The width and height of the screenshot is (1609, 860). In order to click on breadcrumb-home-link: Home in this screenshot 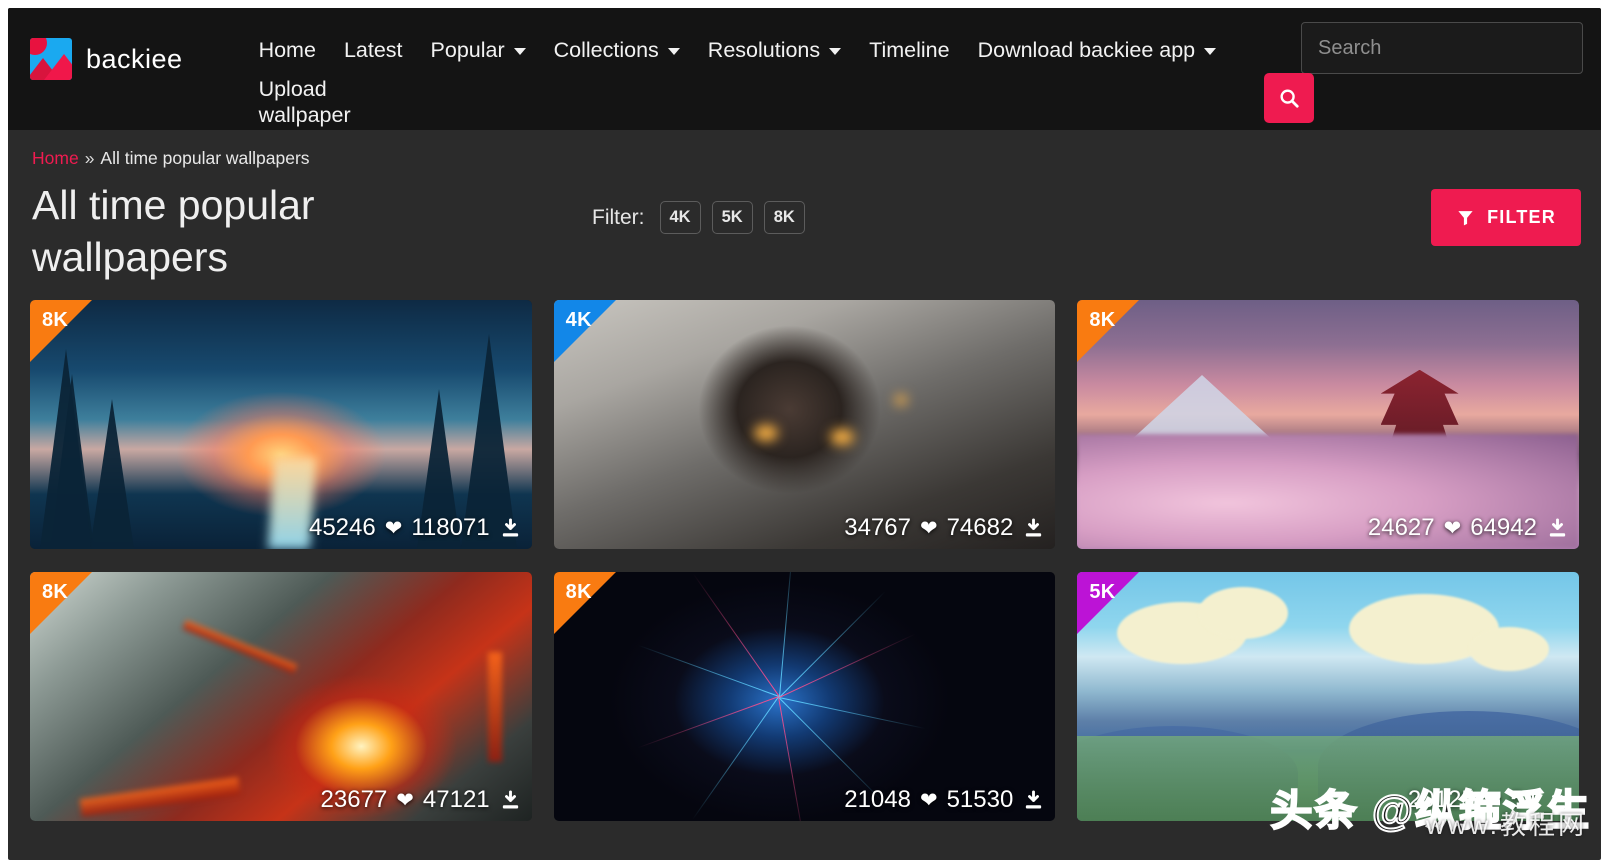, I will do `click(55, 158)`.